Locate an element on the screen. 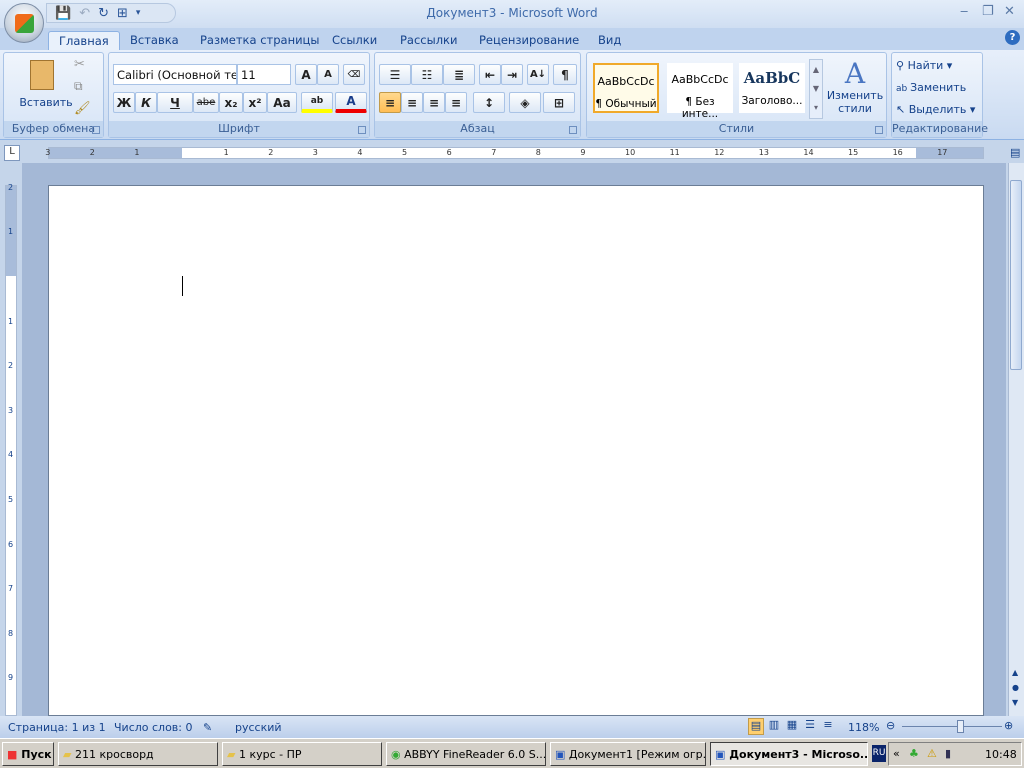 This screenshot has width=1024, height=768. clipboard-icon is located at coordinates (42, 75).